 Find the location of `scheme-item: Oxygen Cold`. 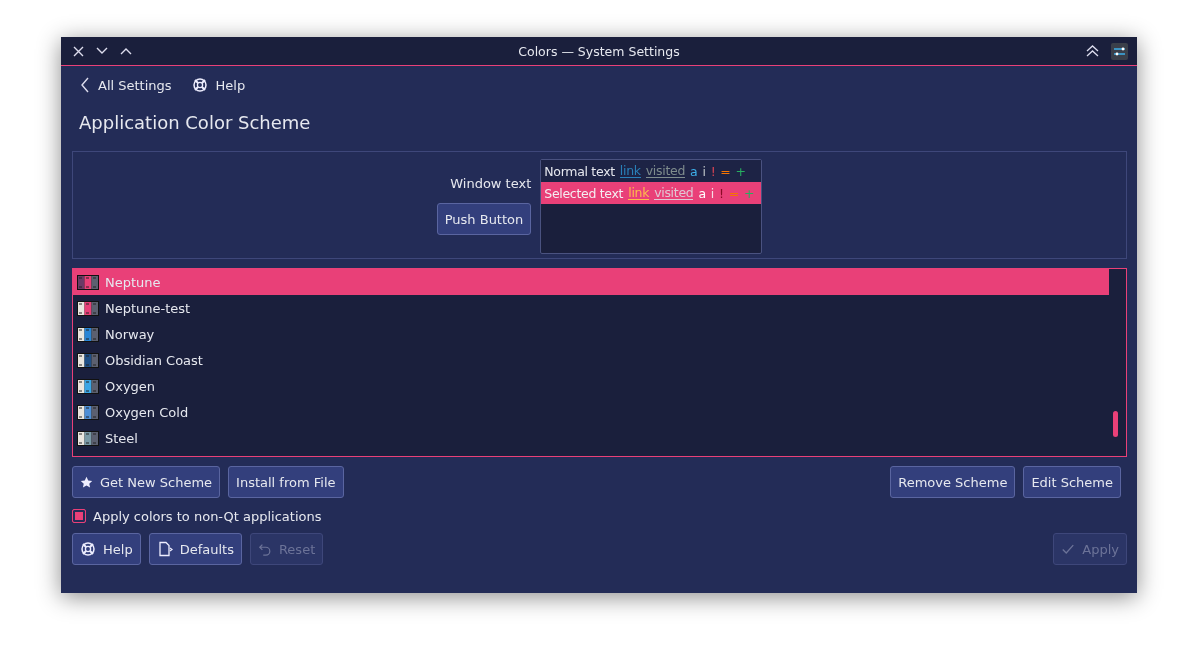

scheme-item: Oxygen Cold is located at coordinates (591, 412).